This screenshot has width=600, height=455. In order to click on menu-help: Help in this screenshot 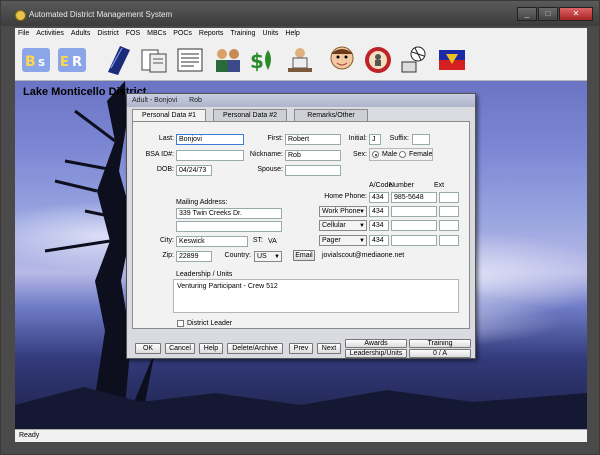, I will do `click(292, 33)`.